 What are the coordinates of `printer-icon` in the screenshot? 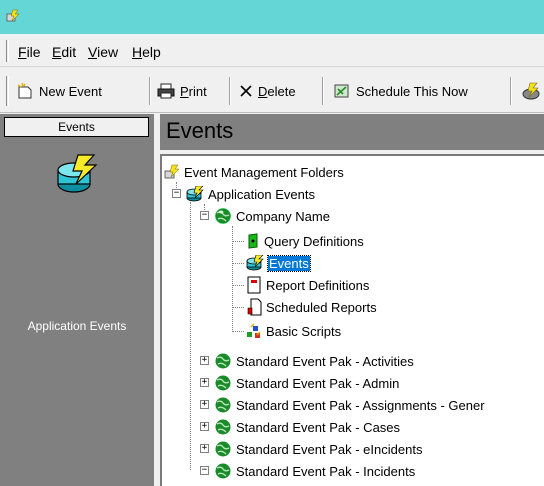 It's located at (166, 91).